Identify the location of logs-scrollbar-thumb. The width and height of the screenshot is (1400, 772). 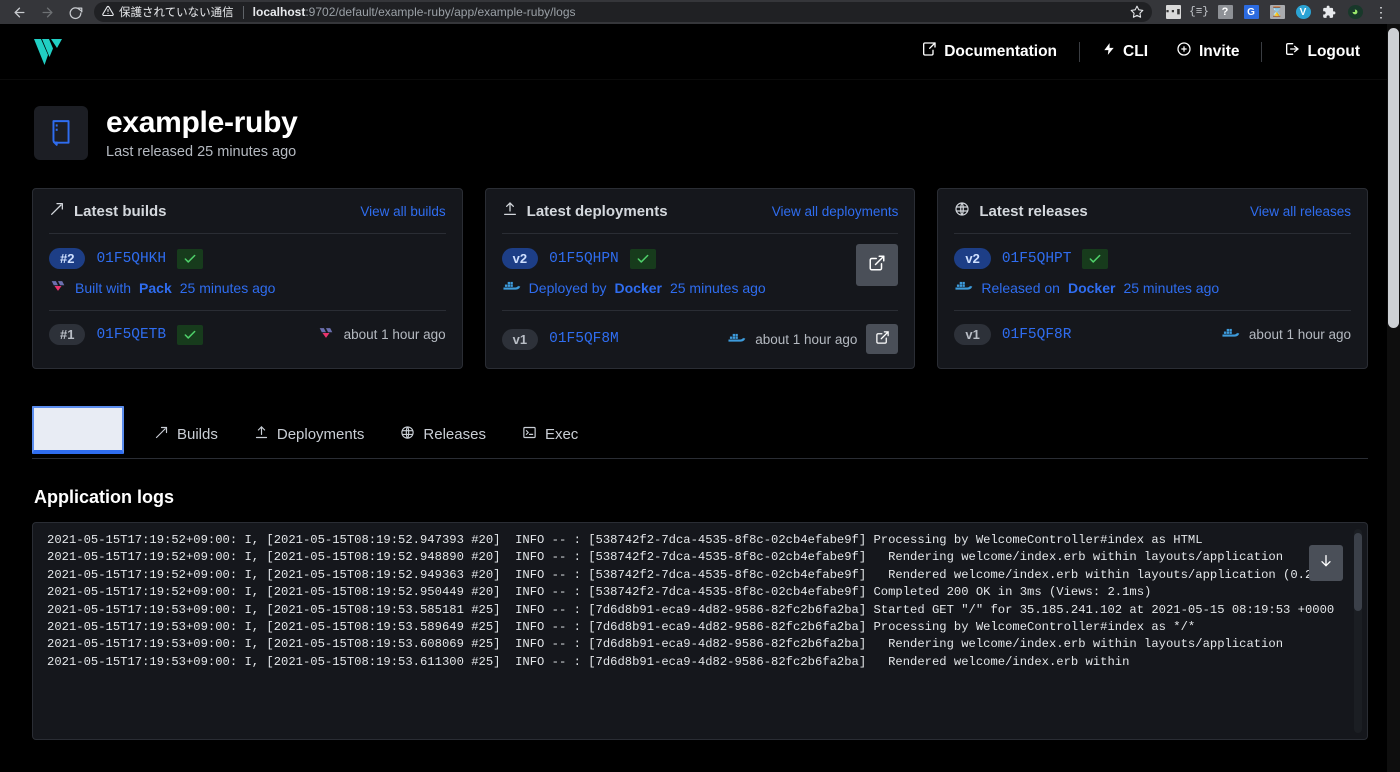
(1358, 572).